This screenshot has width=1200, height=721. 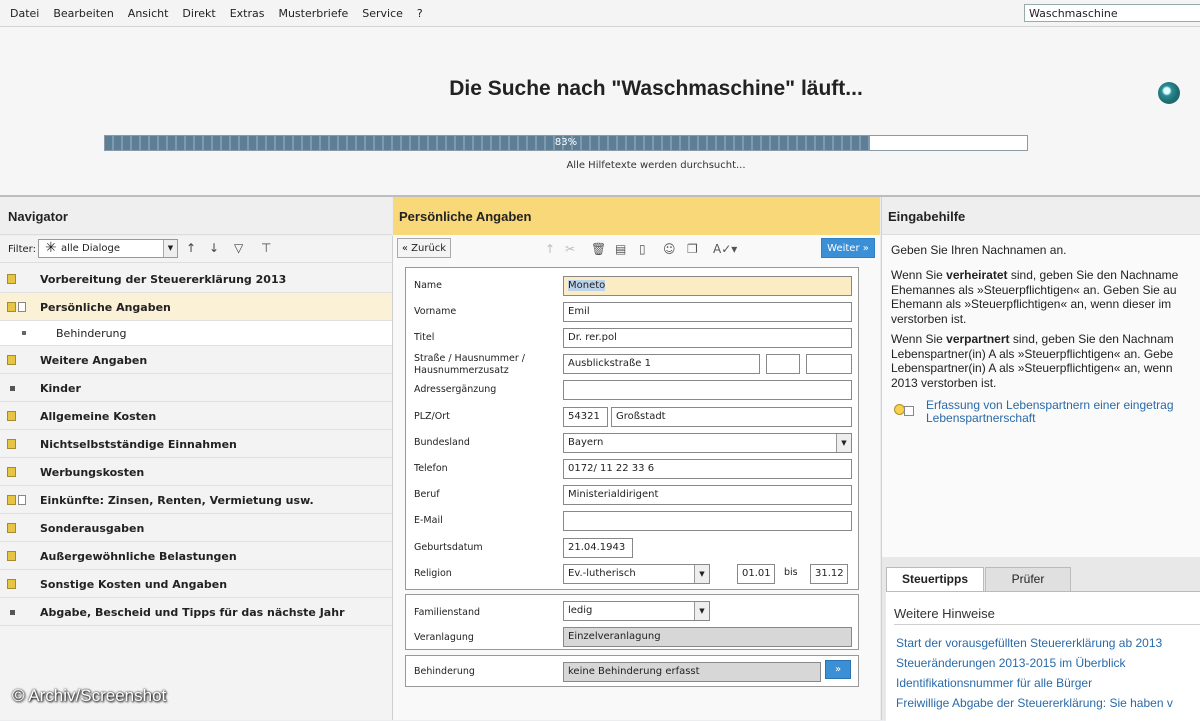 What do you see at coordinates (94, 360) in the screenshot?
I see `nav-item-label: Weitere Angaben` at bounding box center [94, 360].